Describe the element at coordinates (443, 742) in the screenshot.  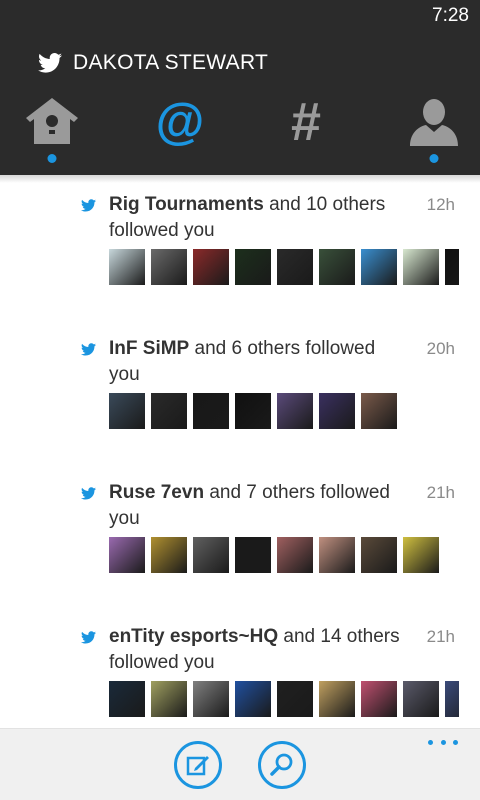
I see `more-icon` at that location.